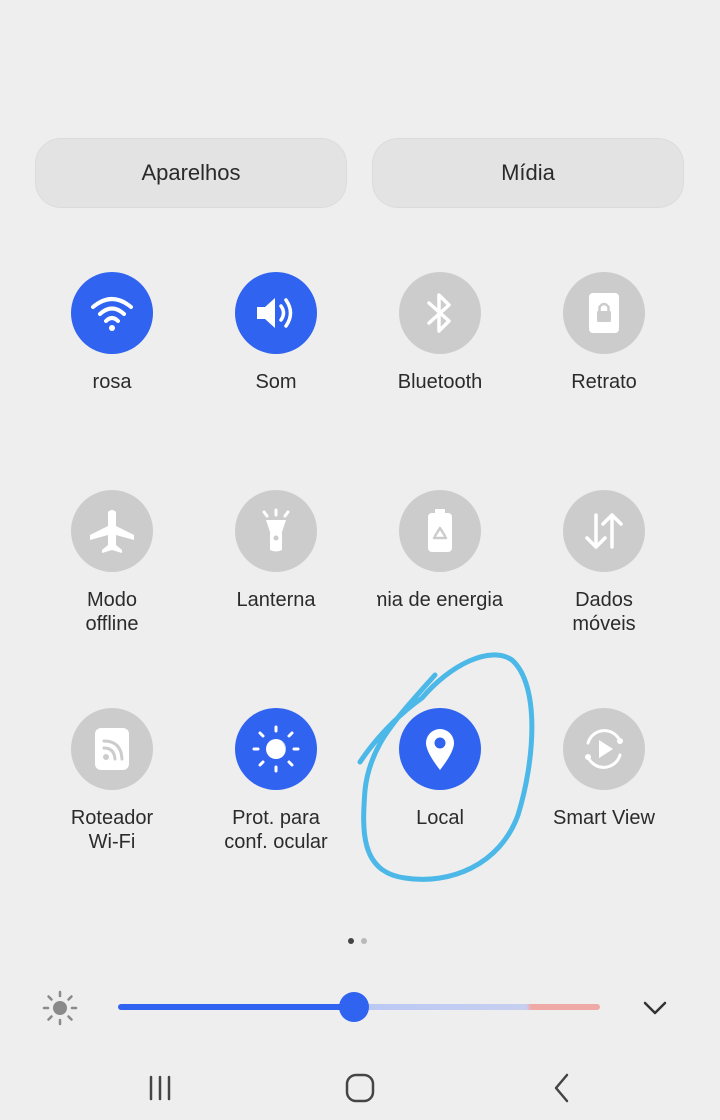 The width and height of the screenshot is (720, 1120). Describe the element at coordinates (112, 612) in the screenshot. I see `tile-airplane-label: Modo offline` at that location.